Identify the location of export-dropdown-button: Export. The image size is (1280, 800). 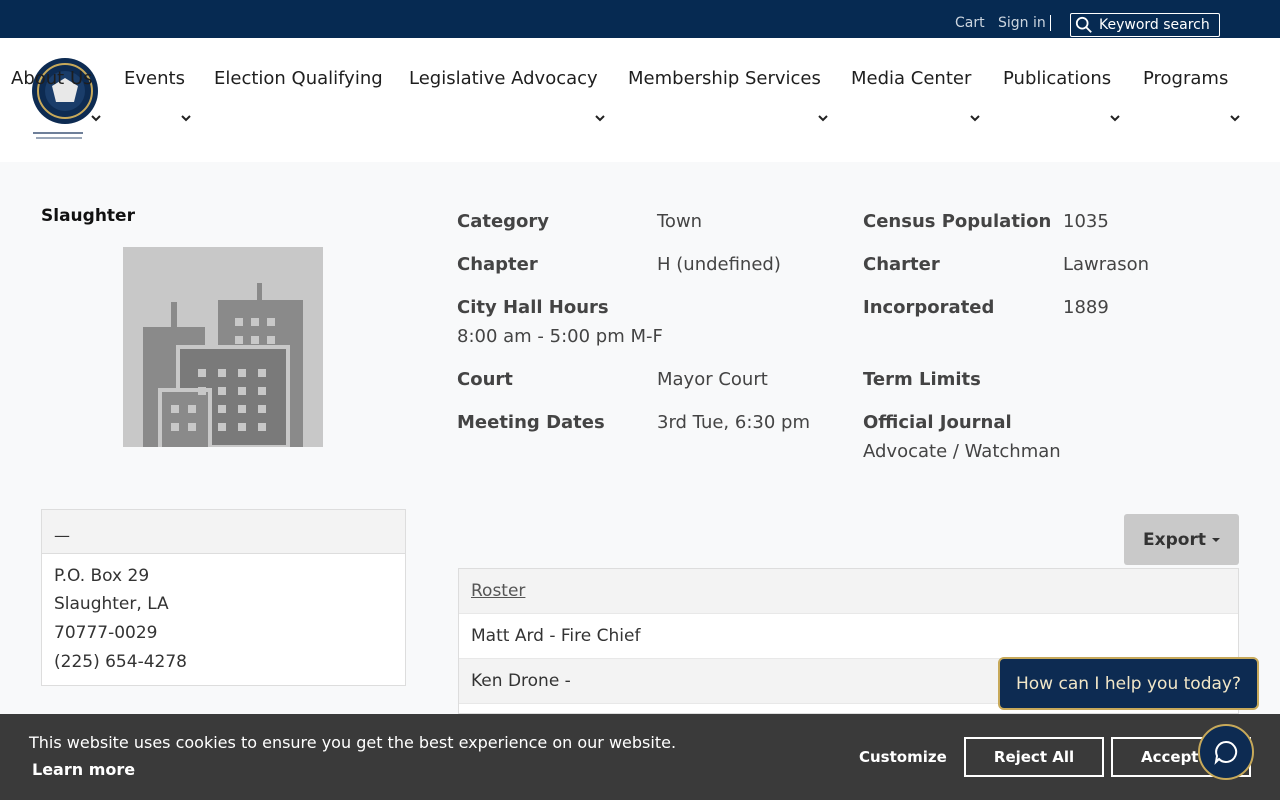
(1181, 539).